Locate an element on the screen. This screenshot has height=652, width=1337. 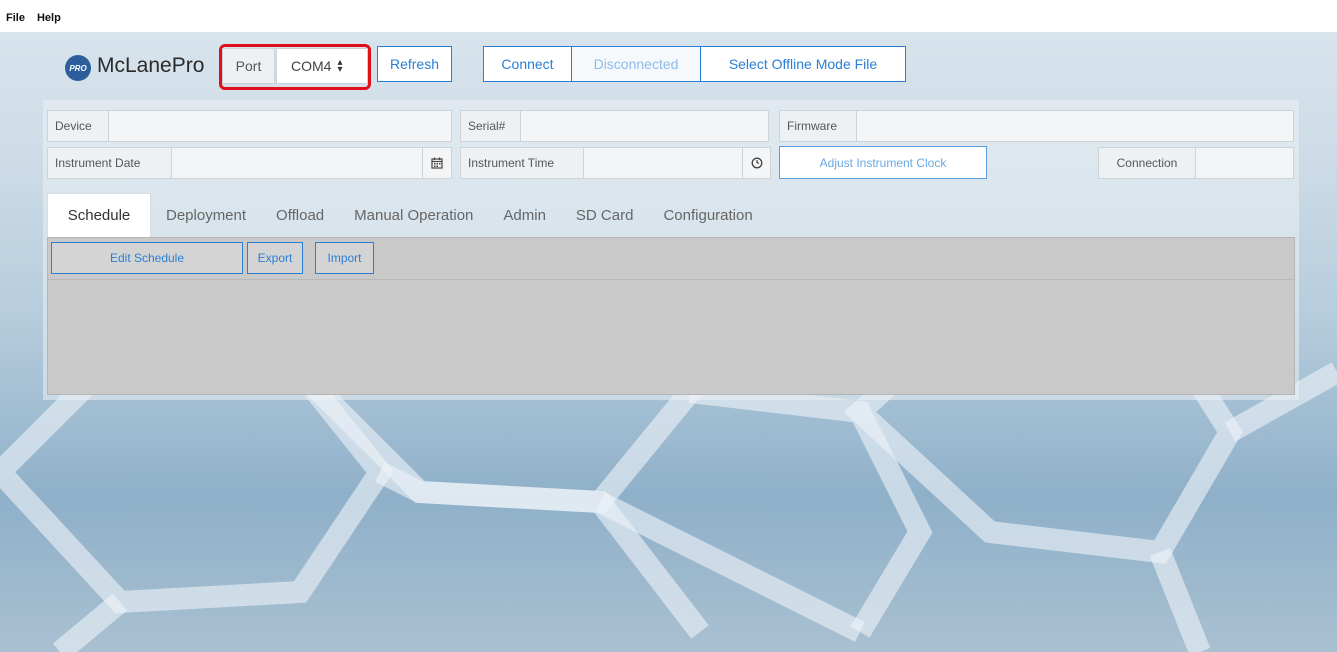
port-select: COM4 ▴ ▾ is located at coordinates (322, 66).